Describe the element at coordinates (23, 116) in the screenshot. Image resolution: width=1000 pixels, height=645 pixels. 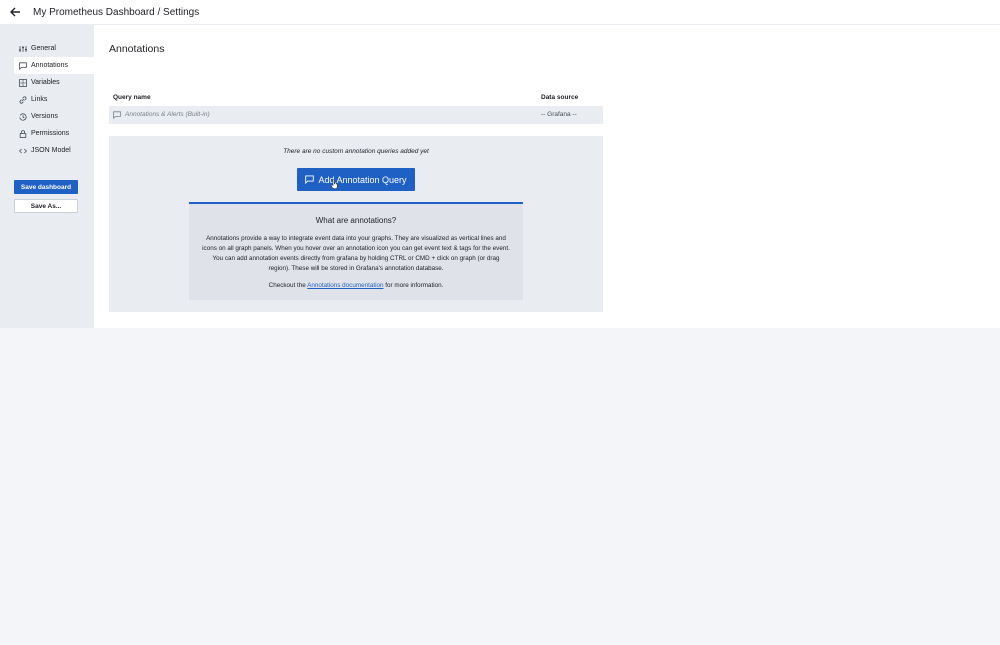
I see `history-icon` at that location.